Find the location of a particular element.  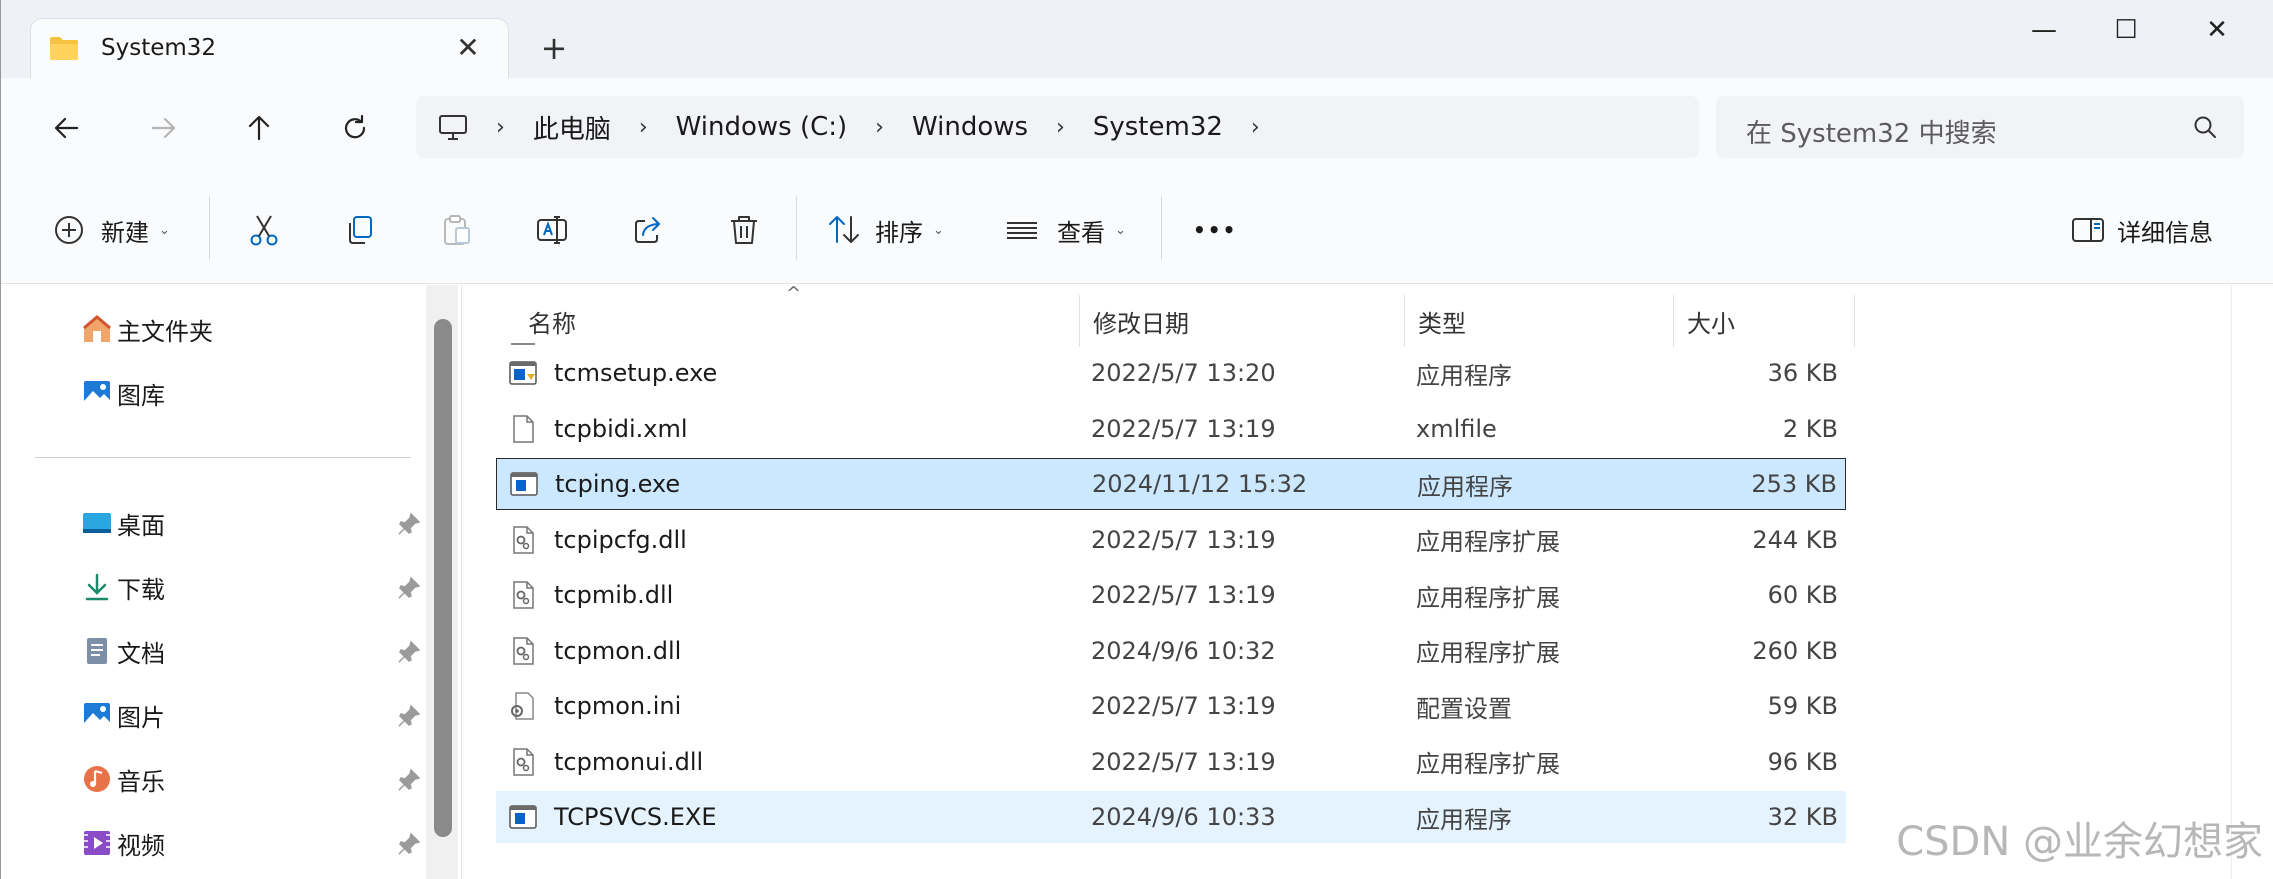

file-row: tcpmonui.dll 2022/5/7 13:19 应用程序扩展 96 KB is located at coordinates (1171, 762).